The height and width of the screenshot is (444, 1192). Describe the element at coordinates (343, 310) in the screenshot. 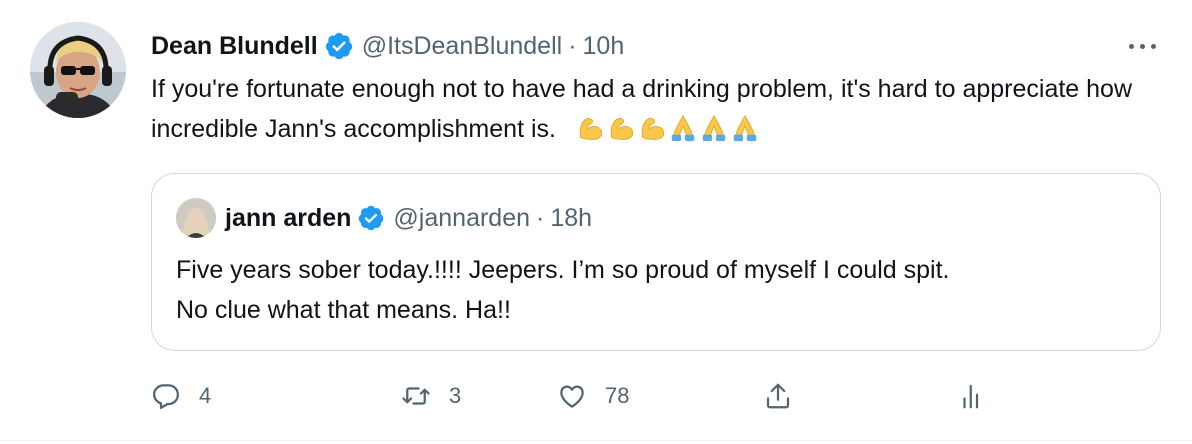

I see `quoted-tweet-line: No clue what that means. Ha!!` at that location.